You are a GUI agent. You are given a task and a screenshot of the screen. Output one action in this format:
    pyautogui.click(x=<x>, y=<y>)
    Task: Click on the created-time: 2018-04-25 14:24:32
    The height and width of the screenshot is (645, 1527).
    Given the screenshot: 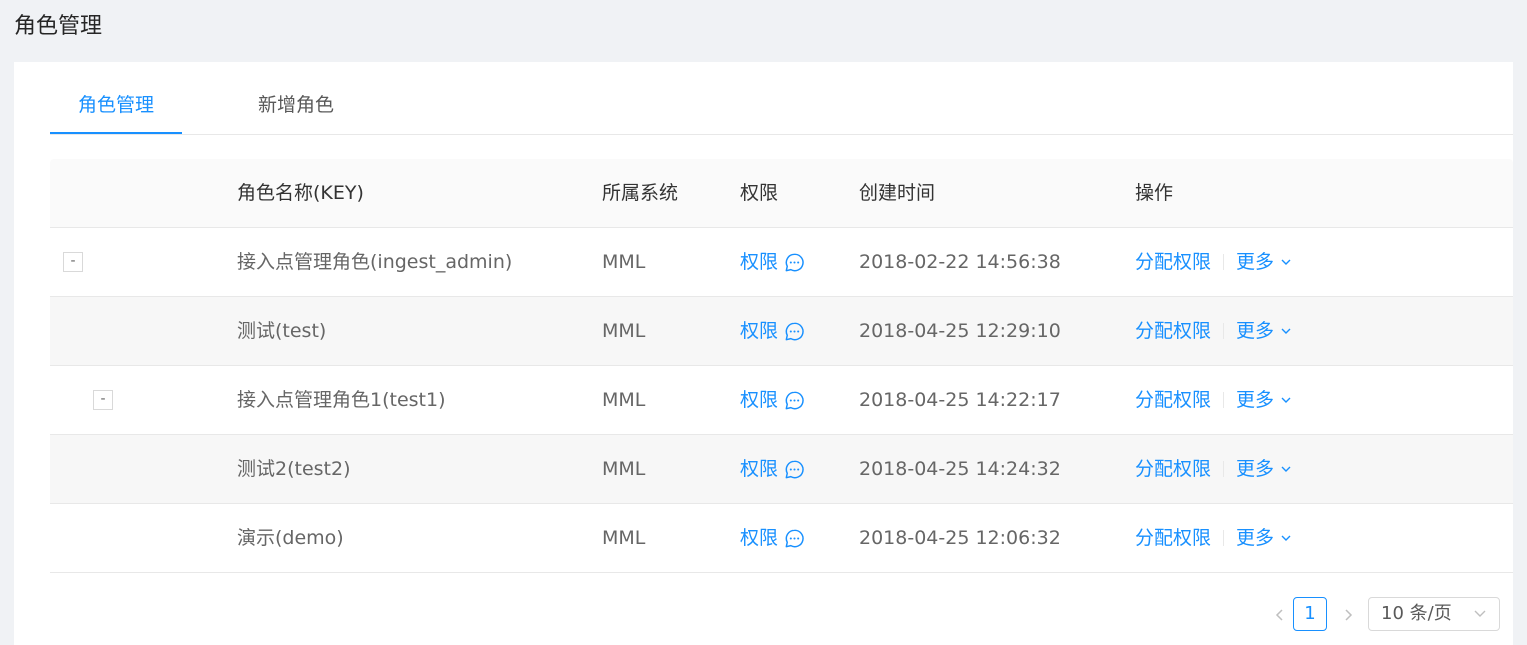 What is the action you would take?
    pyautogui.click(x=960, y=469)
    